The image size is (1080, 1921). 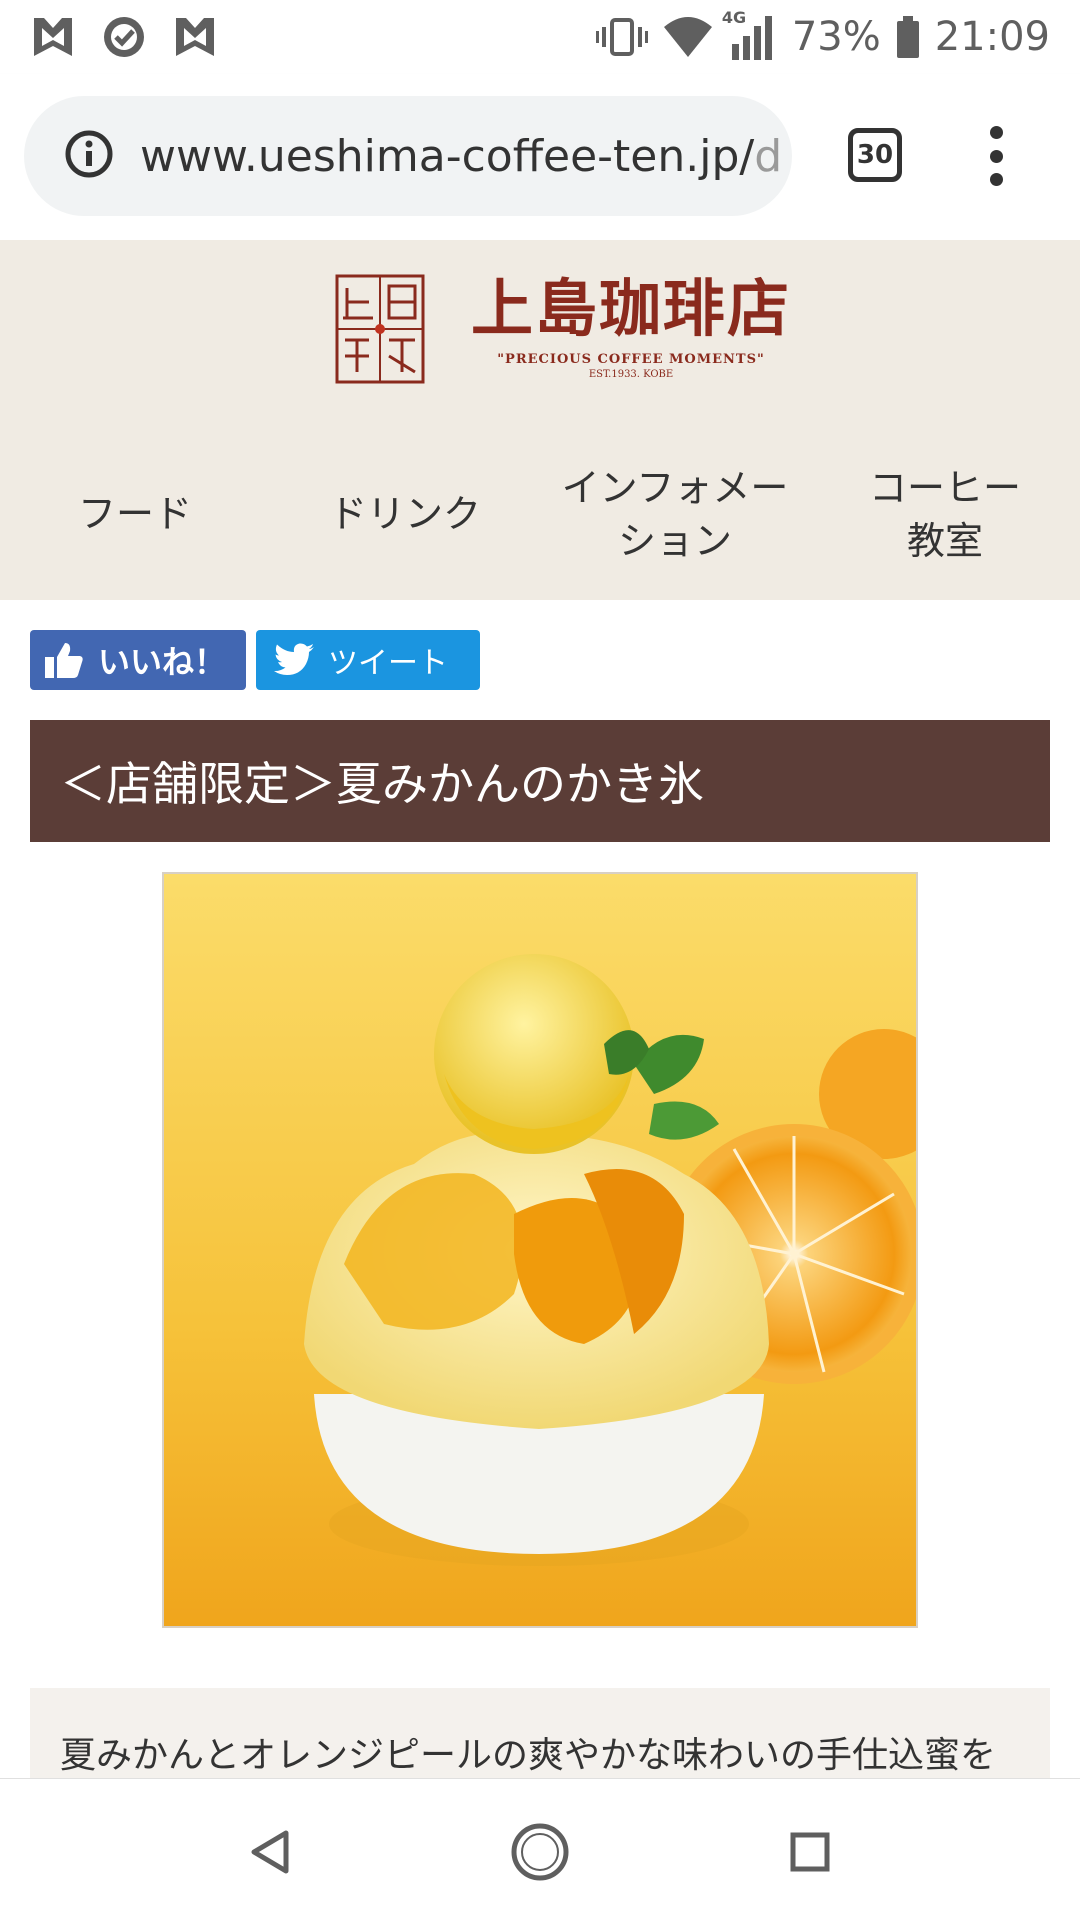 What do you see at coordinates (631, 359) in the screenshot?
I see `logo-tagline: "PRECIOUS COFFEE MOMENTS"` at bounding box center [631, 359].